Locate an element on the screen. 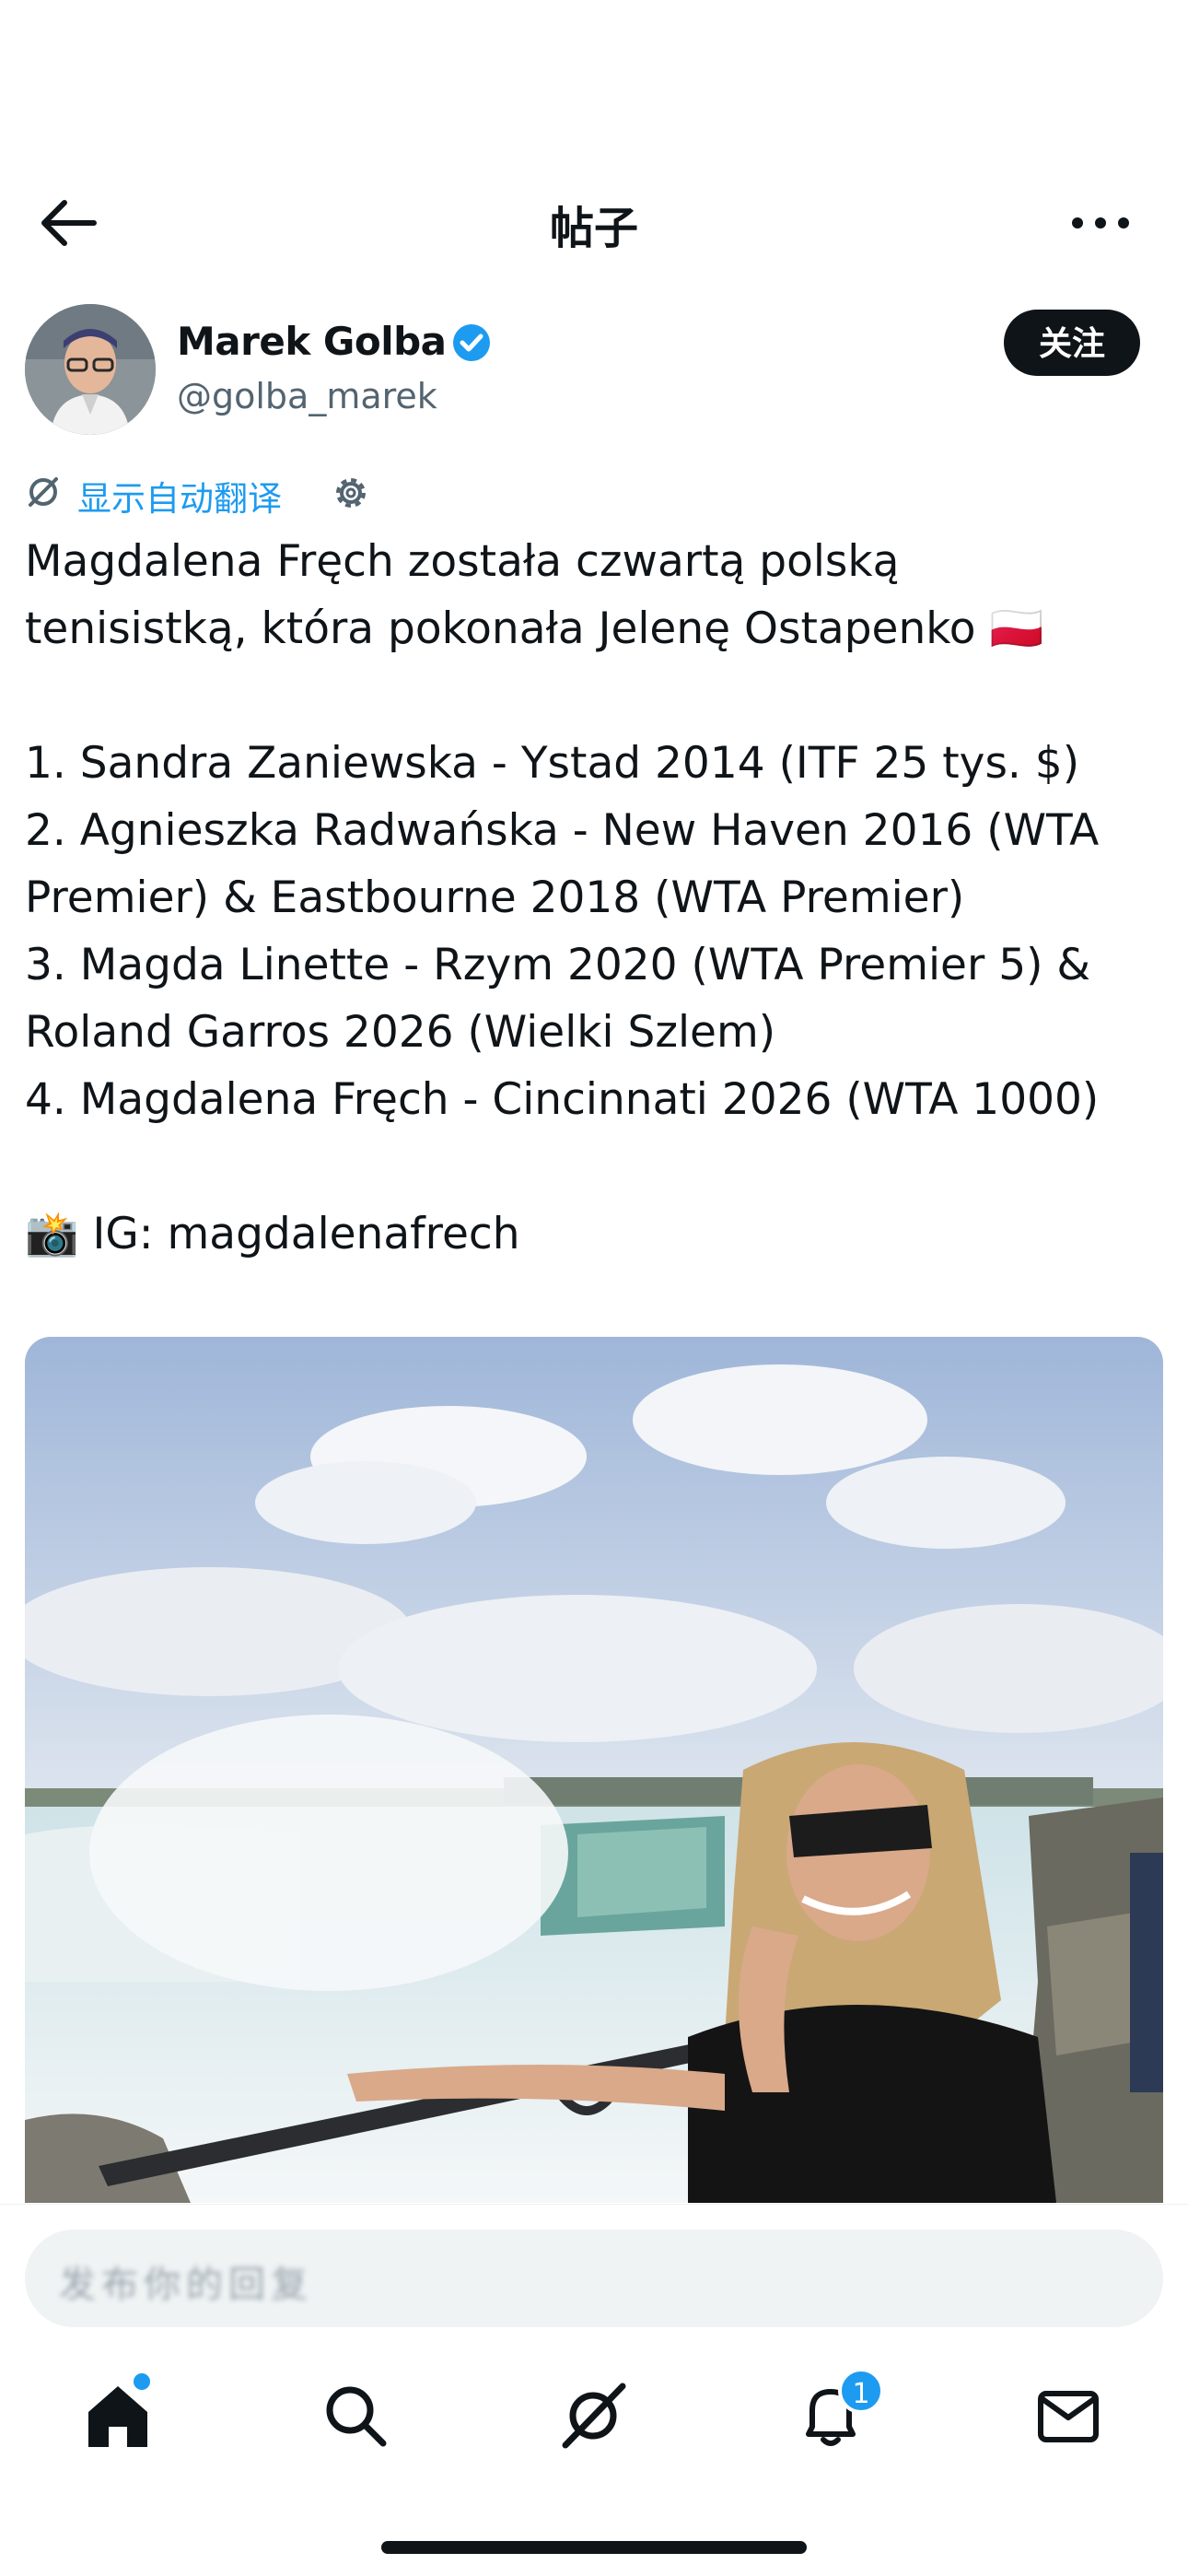 The width and height of the screenshot is (1188, 2576). post-text-line: Roland Garros 2026 (Wielki Szlem) is located at coordinates (400, 1032).